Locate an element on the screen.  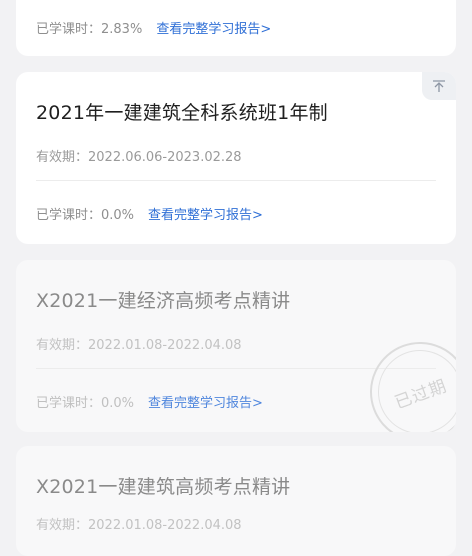
pin-to-top-button is located at coordinates (439, 86).